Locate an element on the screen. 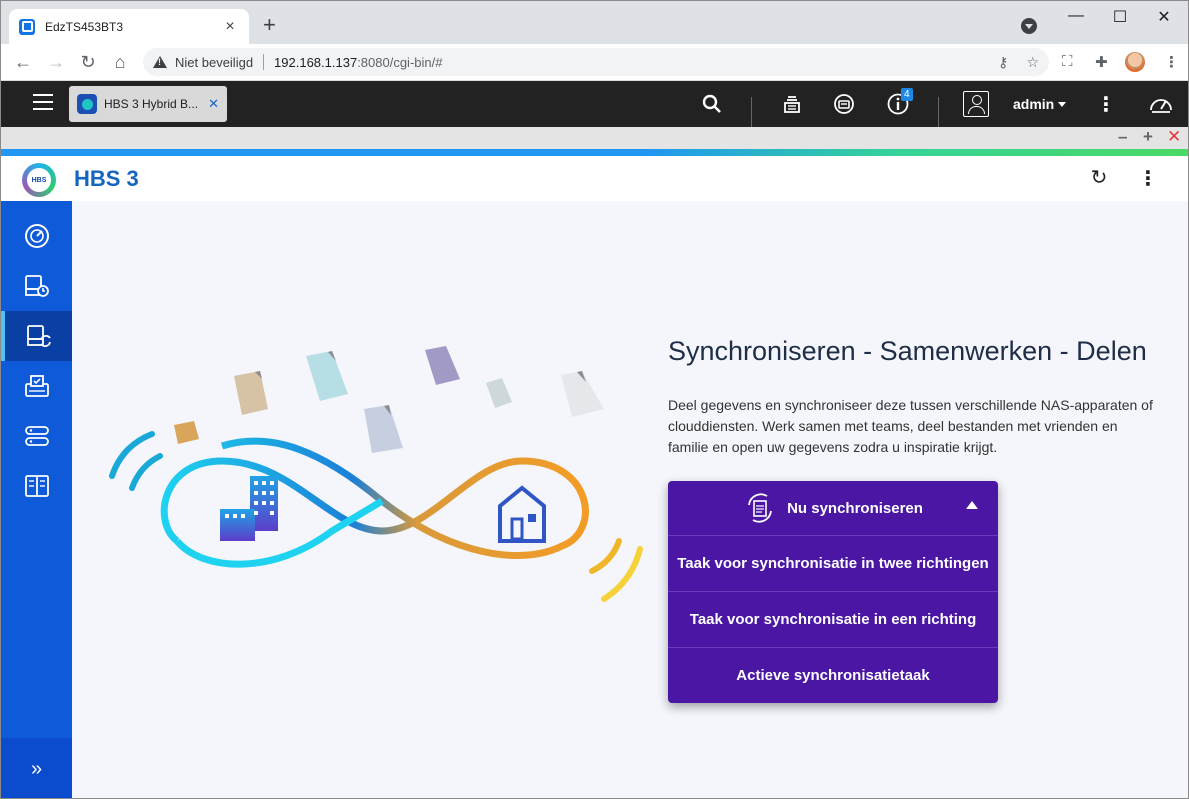 The image size is (1189, 799). sync-now-label: Nu synchroniseren is located at coordinates (855, 508).